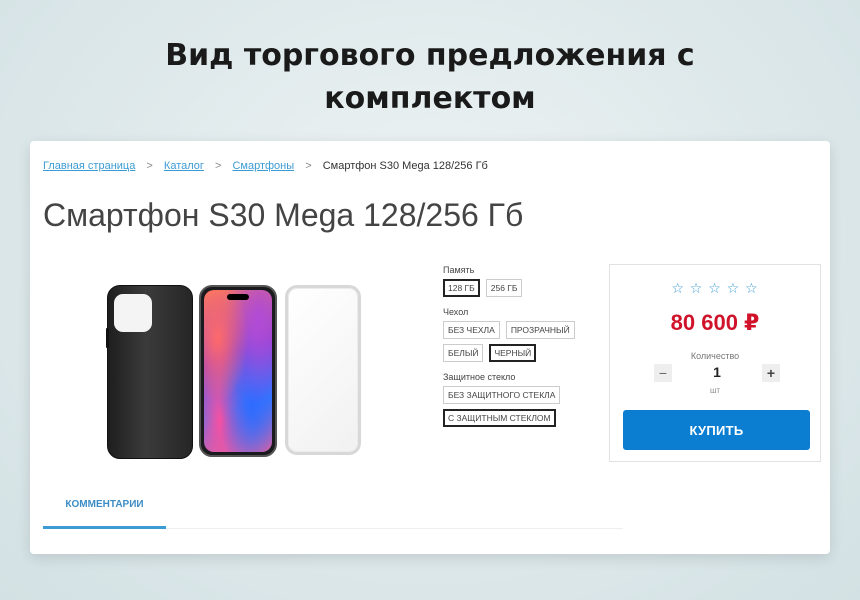 The width and height of the screenshot is (860, 600). What do you see at coordinates (461, 288) in the screenshot?
I see `memory-option-128: 128 ГБ` at bounding box center [461, 288].